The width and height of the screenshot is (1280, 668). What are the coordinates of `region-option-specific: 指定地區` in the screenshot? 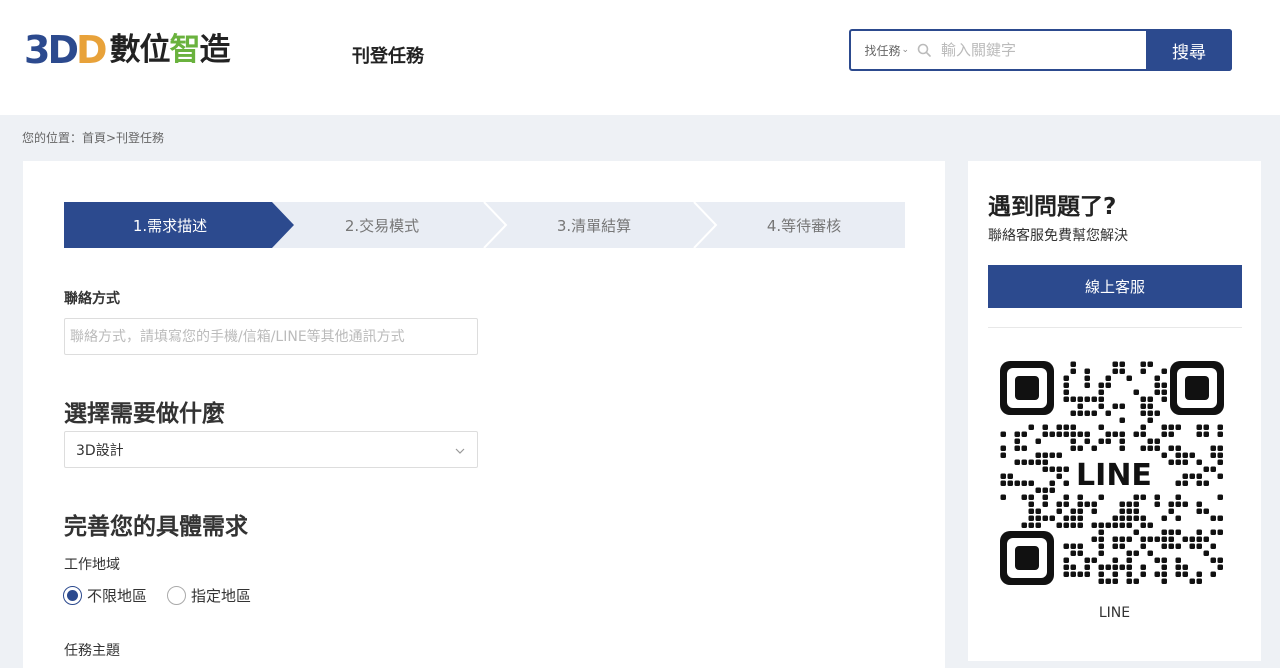 It's located at (209, 595).